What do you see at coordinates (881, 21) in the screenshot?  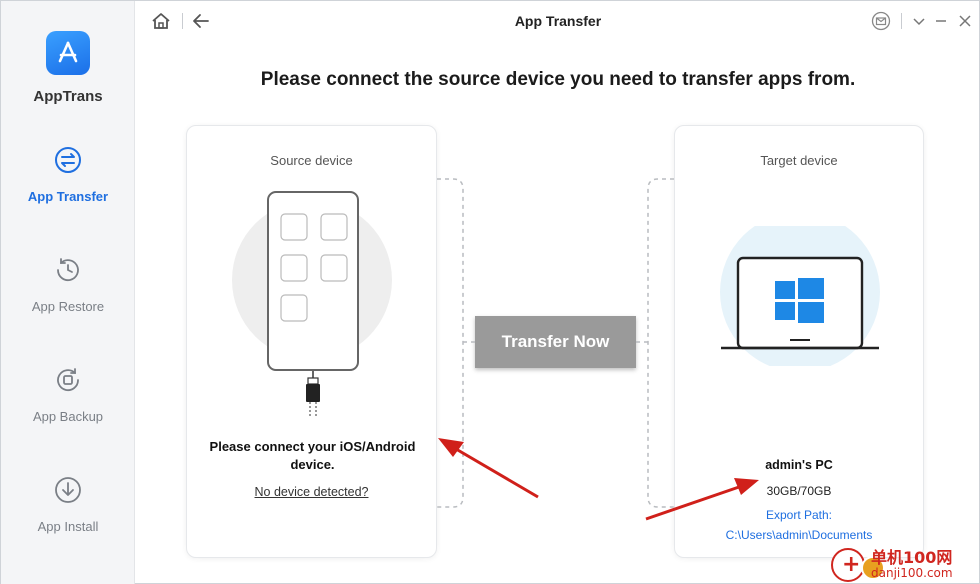 I see `feedback-mail-icon` at bounding box center [881, 21].